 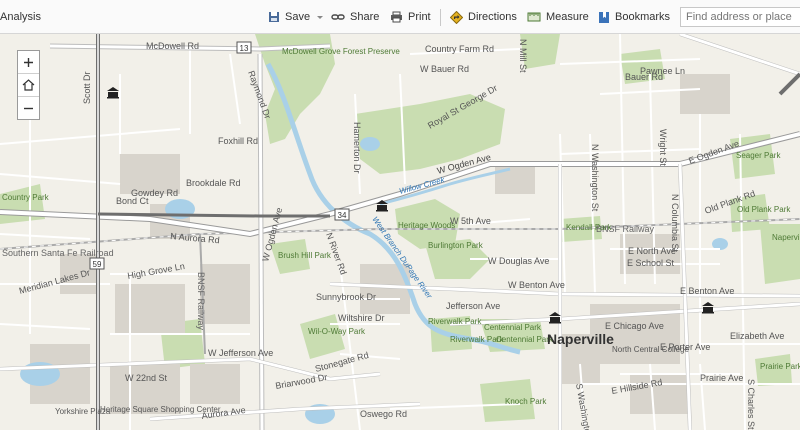 I want to click on label-park-kendall: Kendall Park, so click(x=589, y=227).